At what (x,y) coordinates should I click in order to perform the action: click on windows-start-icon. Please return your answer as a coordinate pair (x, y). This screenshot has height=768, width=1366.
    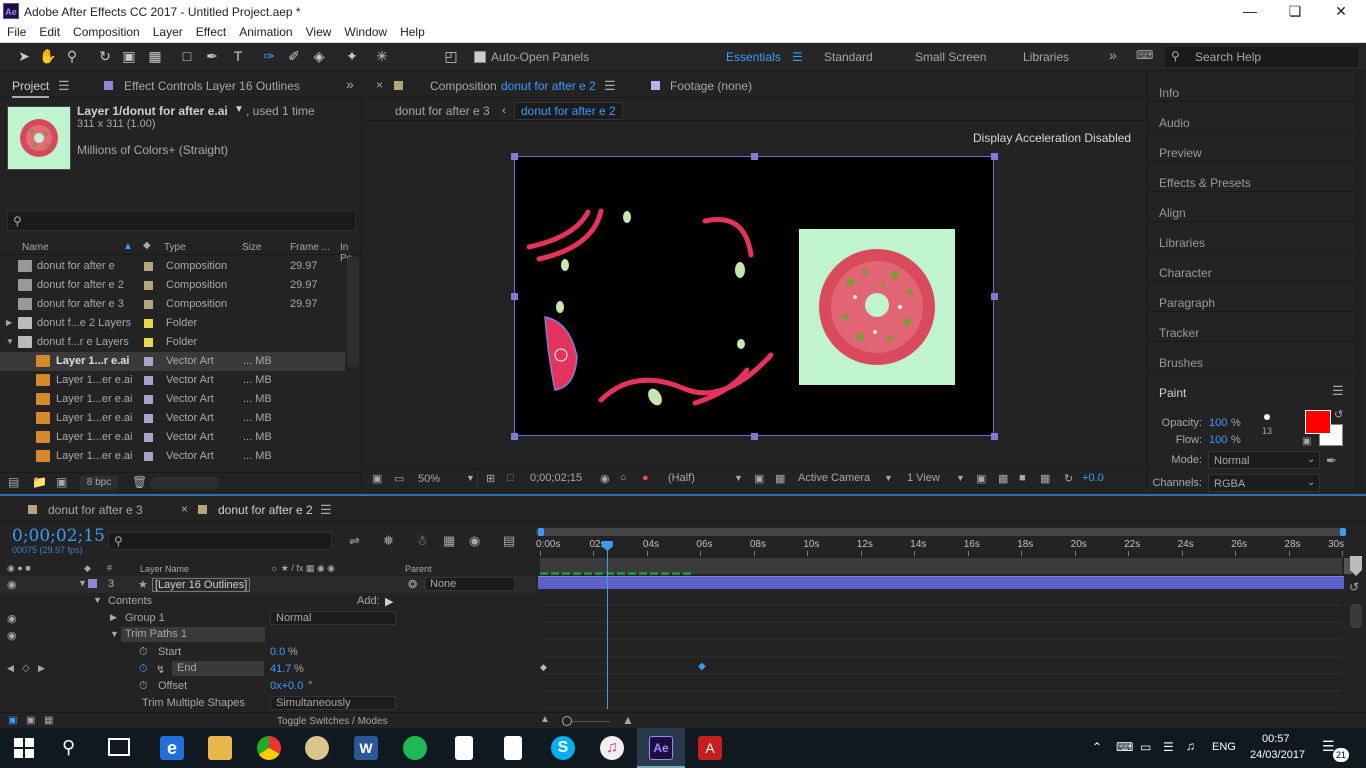
    Looking at the image, I should click on (24, 748).